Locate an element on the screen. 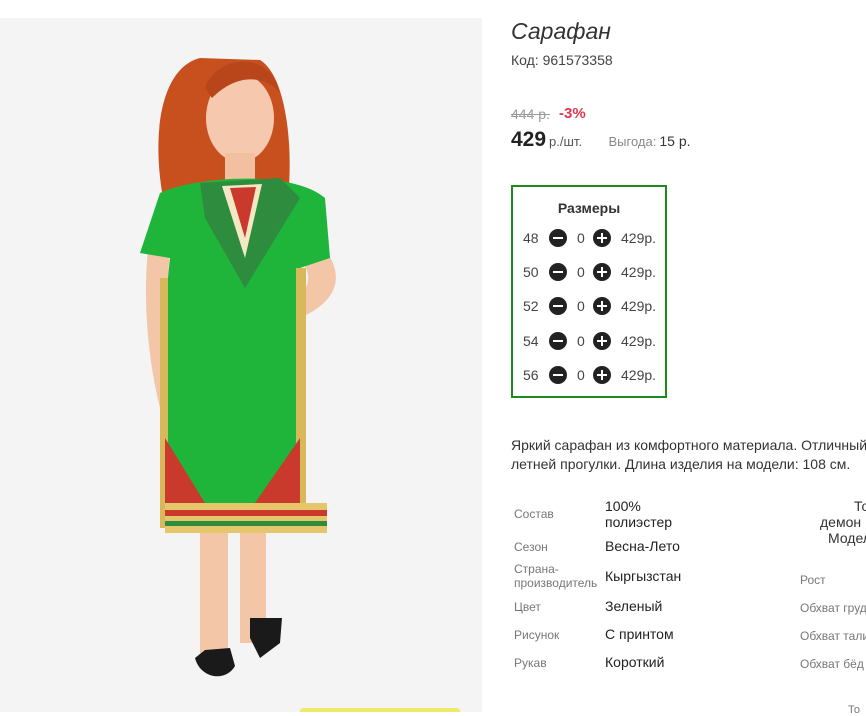 The height and width of the screenshot is (716, 866). model-header-line: демон is located at coordinates (841, 522).